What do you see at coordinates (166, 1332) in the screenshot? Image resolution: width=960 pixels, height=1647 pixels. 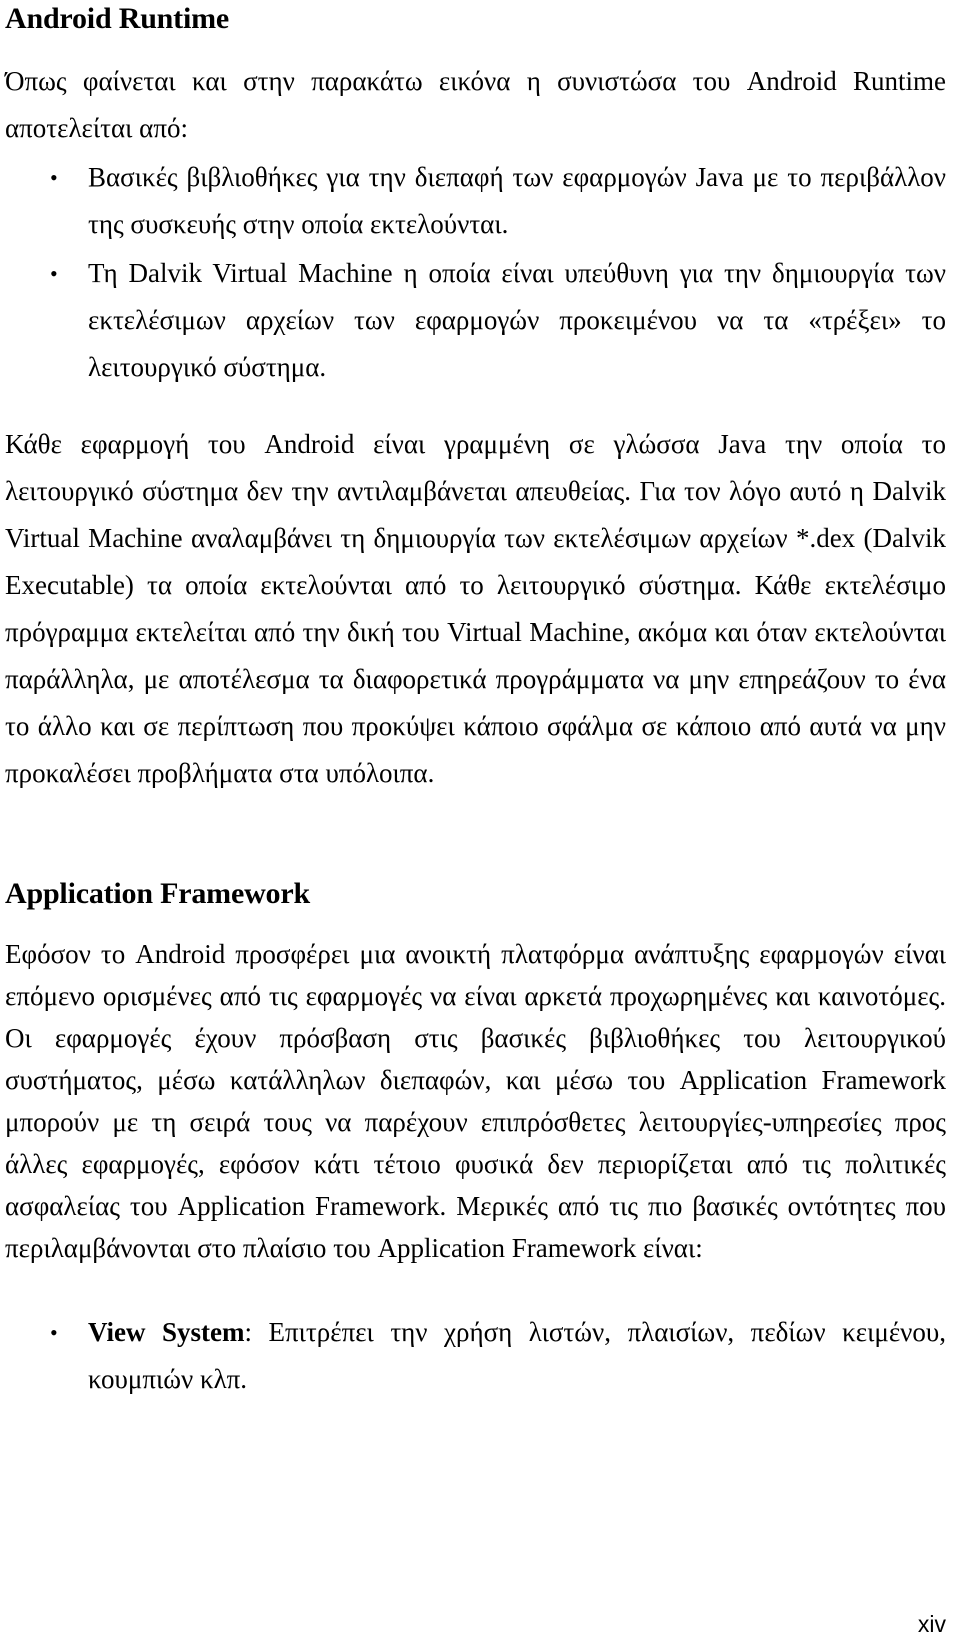 I see `list-item-term: View System` at bounding box center [166, 1332].